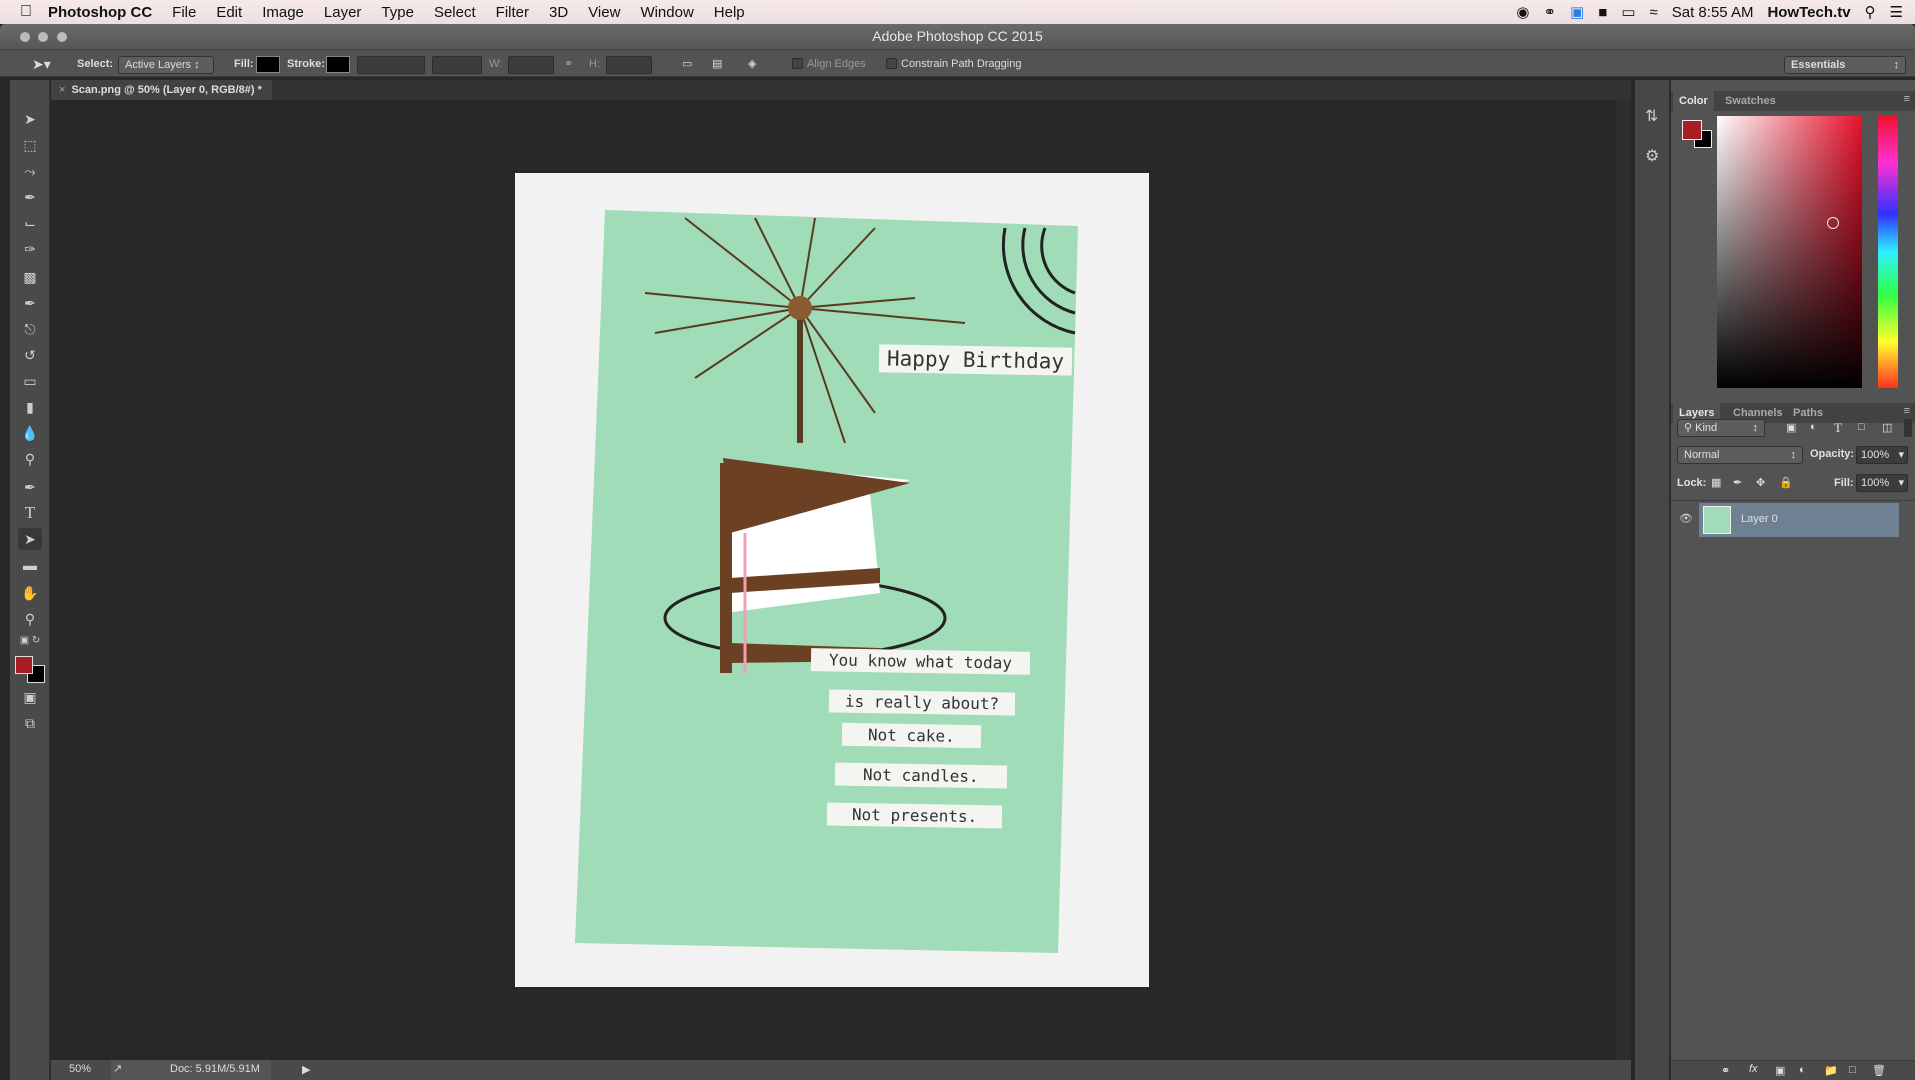 This screenshot has height=1080, width=1915. I want to click on document-tab: × Scan.png @ 50% (Layer 0, RGB/8#) *, so click(161, 90).